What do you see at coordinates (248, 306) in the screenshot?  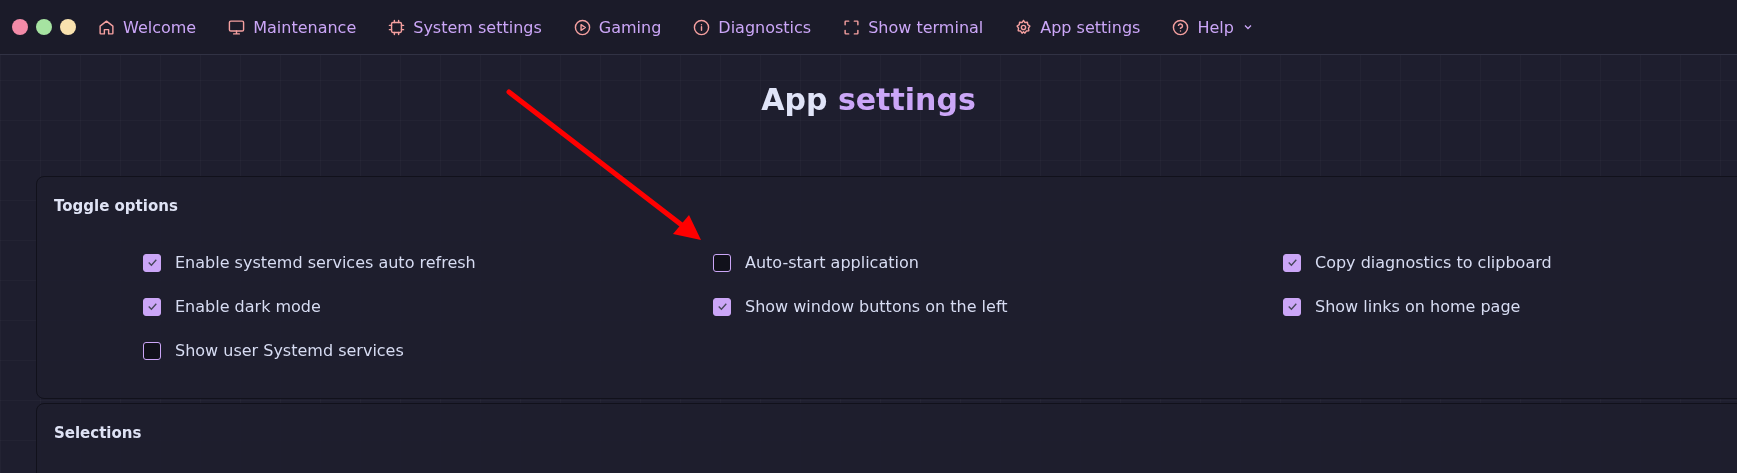 I see `option-label: Enable dark mode` at bounding box center [248, 306].